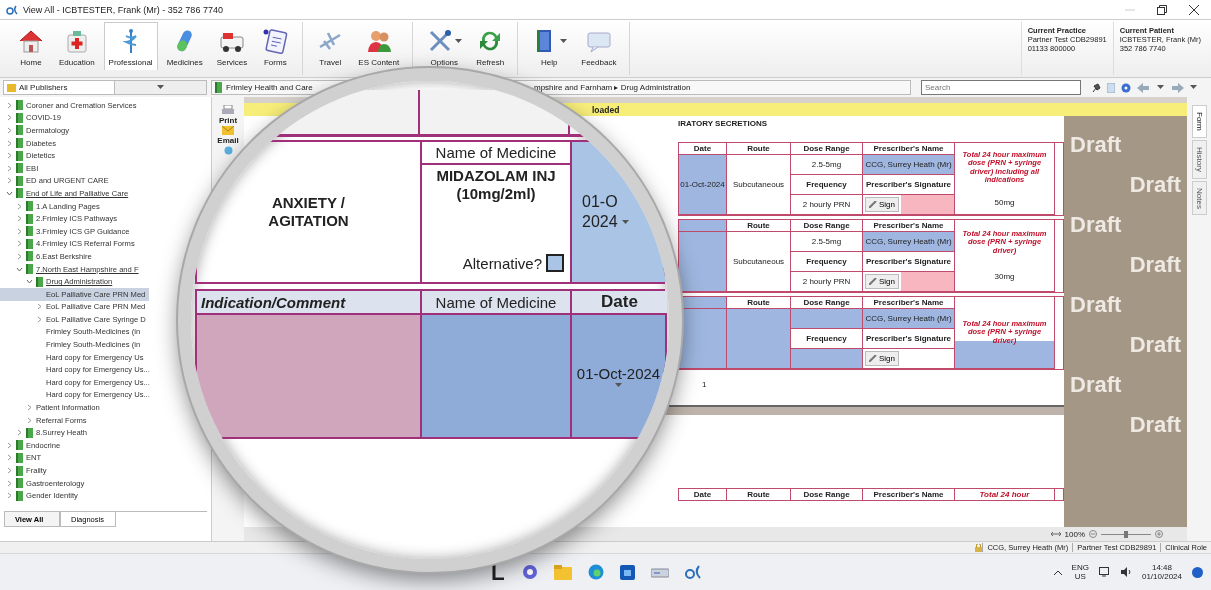  What do you see at coordinates (596, 572) in the screenshot?
I see `browser-icon` at bounding box center [596, 572].